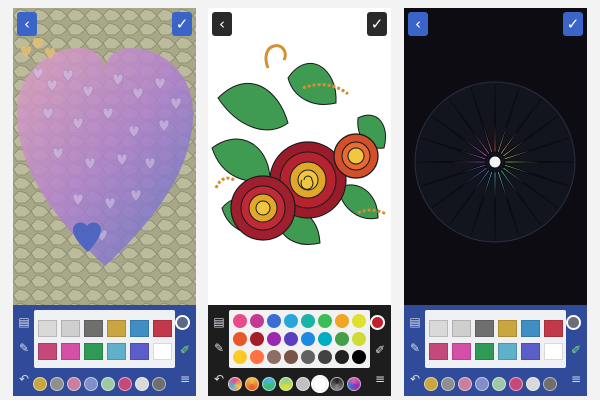  What do you see at coordinates (240, 321) in the screenshot?
I see `swatch-pink` at bounding box center [240, 321].